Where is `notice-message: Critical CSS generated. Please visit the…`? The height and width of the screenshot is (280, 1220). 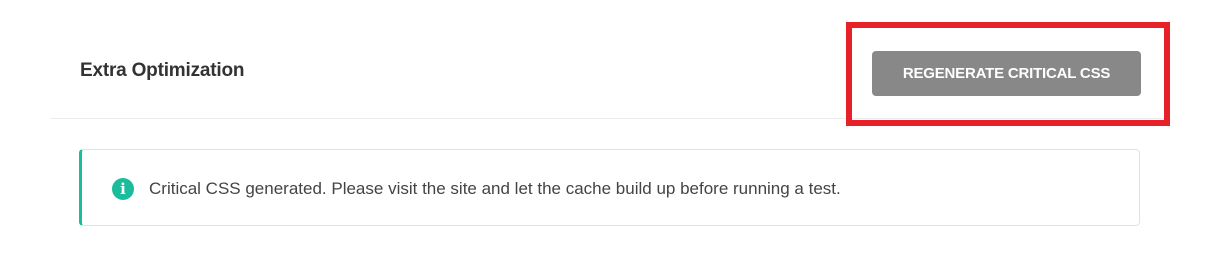 notice-message: Critical CSS generated. Please visit the… is located at coordinates (495, 188).